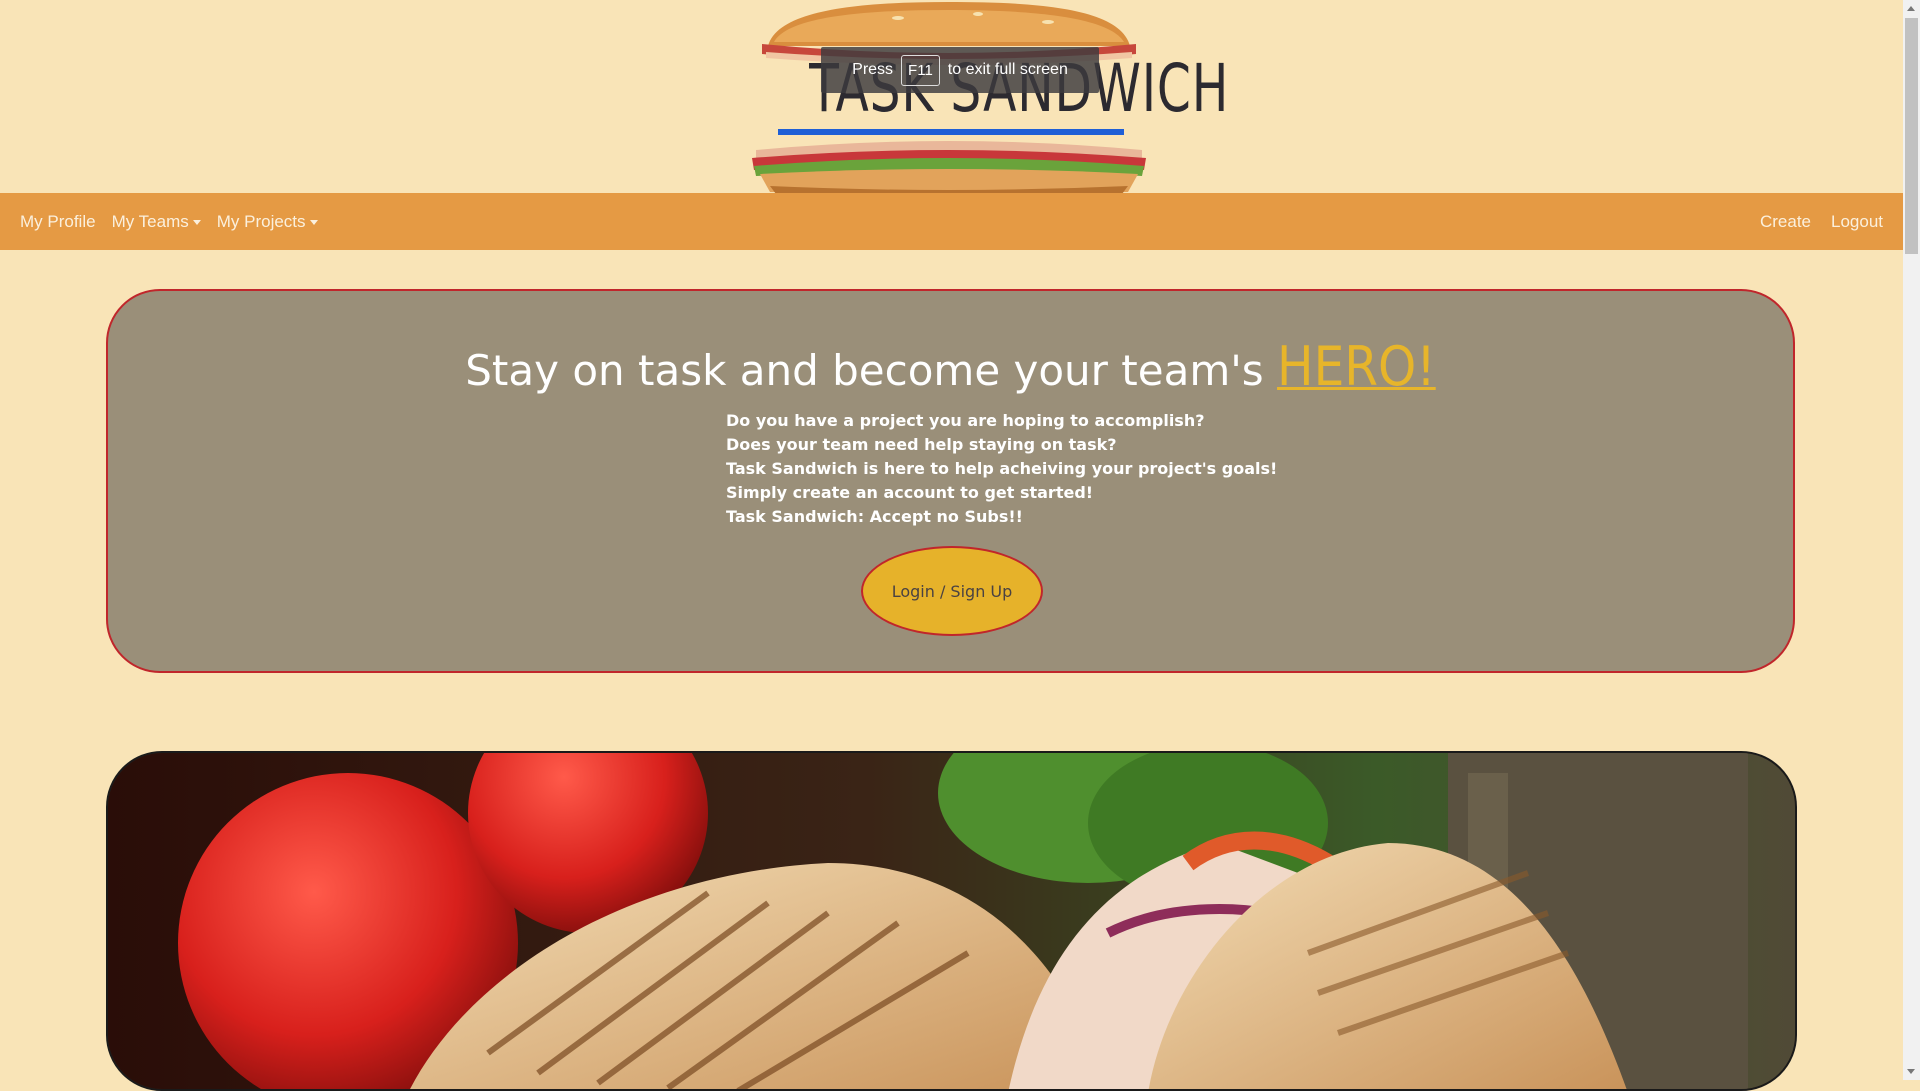  What do you see at coordinates (1356, 366) in the screenshot?
I see `hero-heading-highlight: HERO!` at bounding box center [1356, 366].